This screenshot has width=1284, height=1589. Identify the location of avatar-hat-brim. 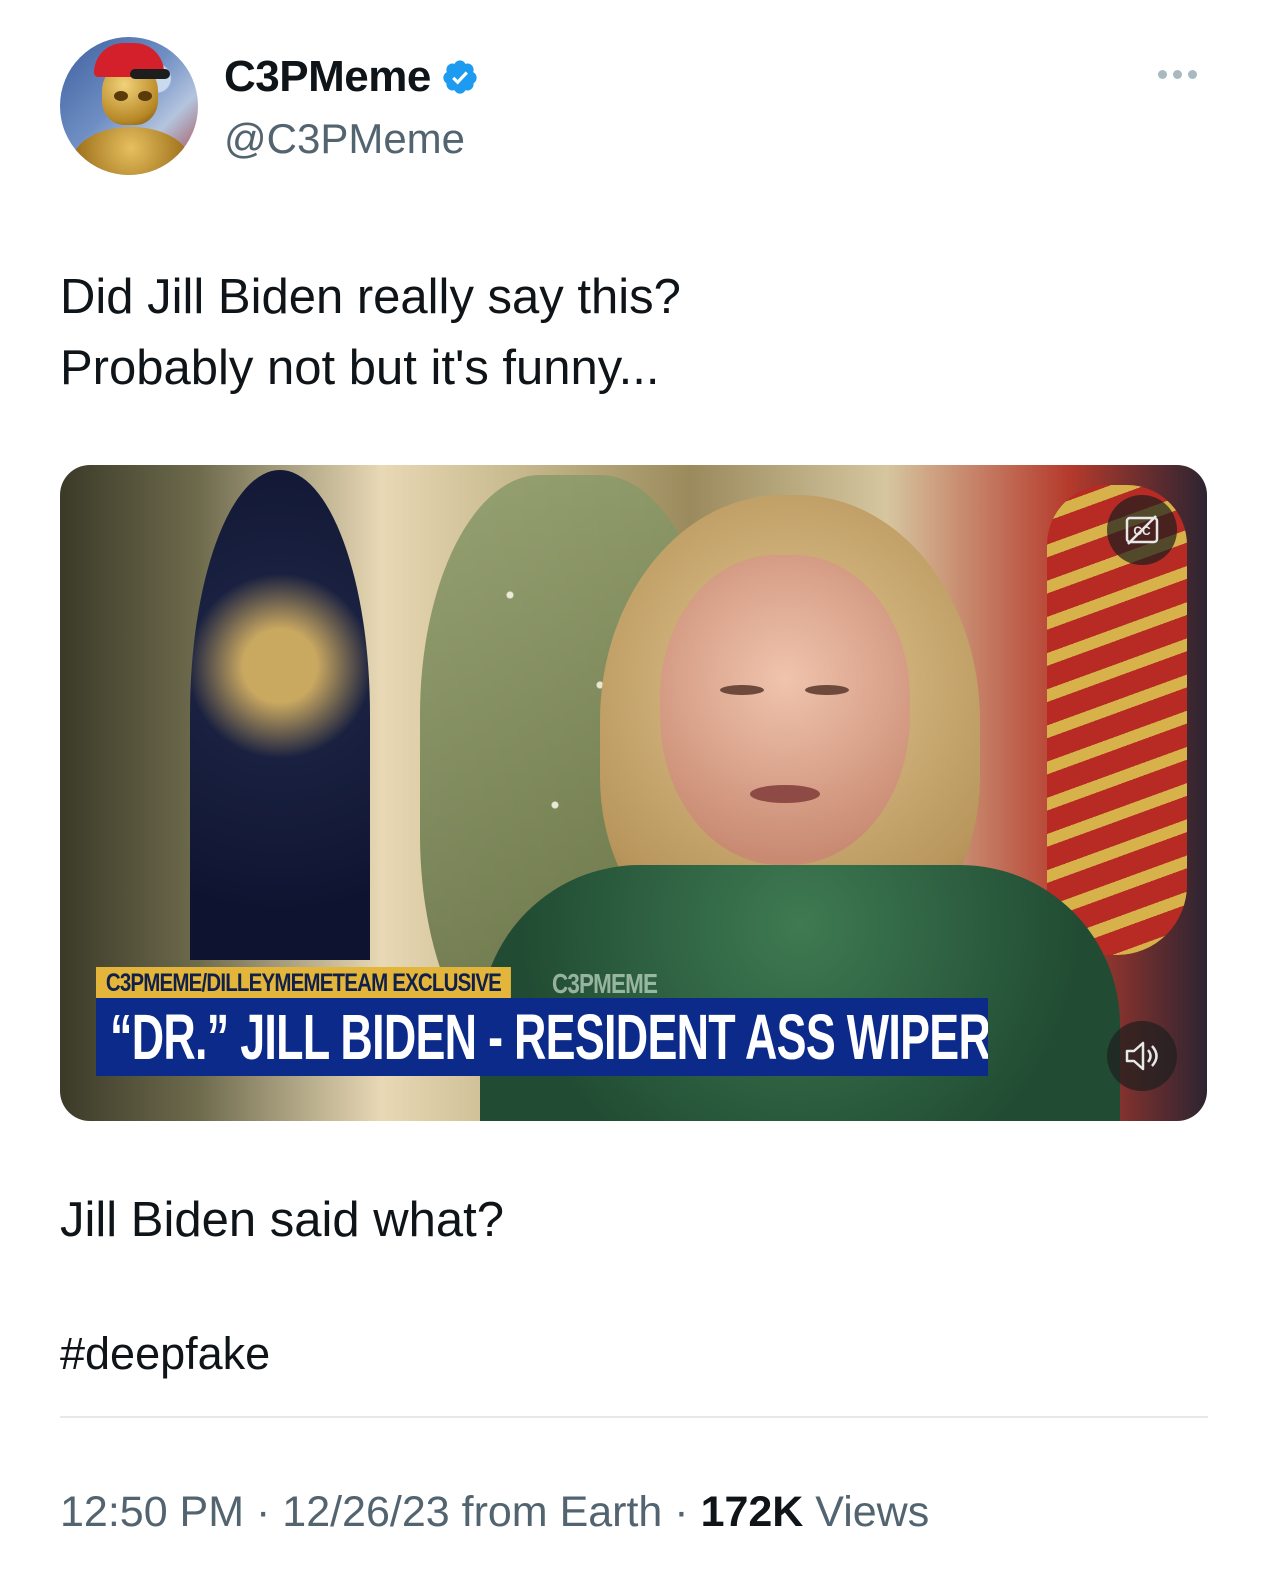
(150, 74).